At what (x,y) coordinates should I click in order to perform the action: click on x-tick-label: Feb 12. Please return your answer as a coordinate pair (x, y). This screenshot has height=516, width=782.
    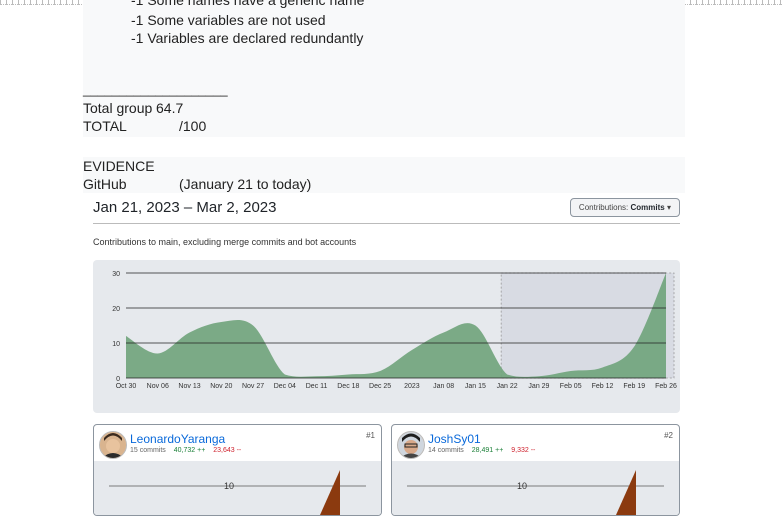
    Looking at the image, I should click on (603, 386).